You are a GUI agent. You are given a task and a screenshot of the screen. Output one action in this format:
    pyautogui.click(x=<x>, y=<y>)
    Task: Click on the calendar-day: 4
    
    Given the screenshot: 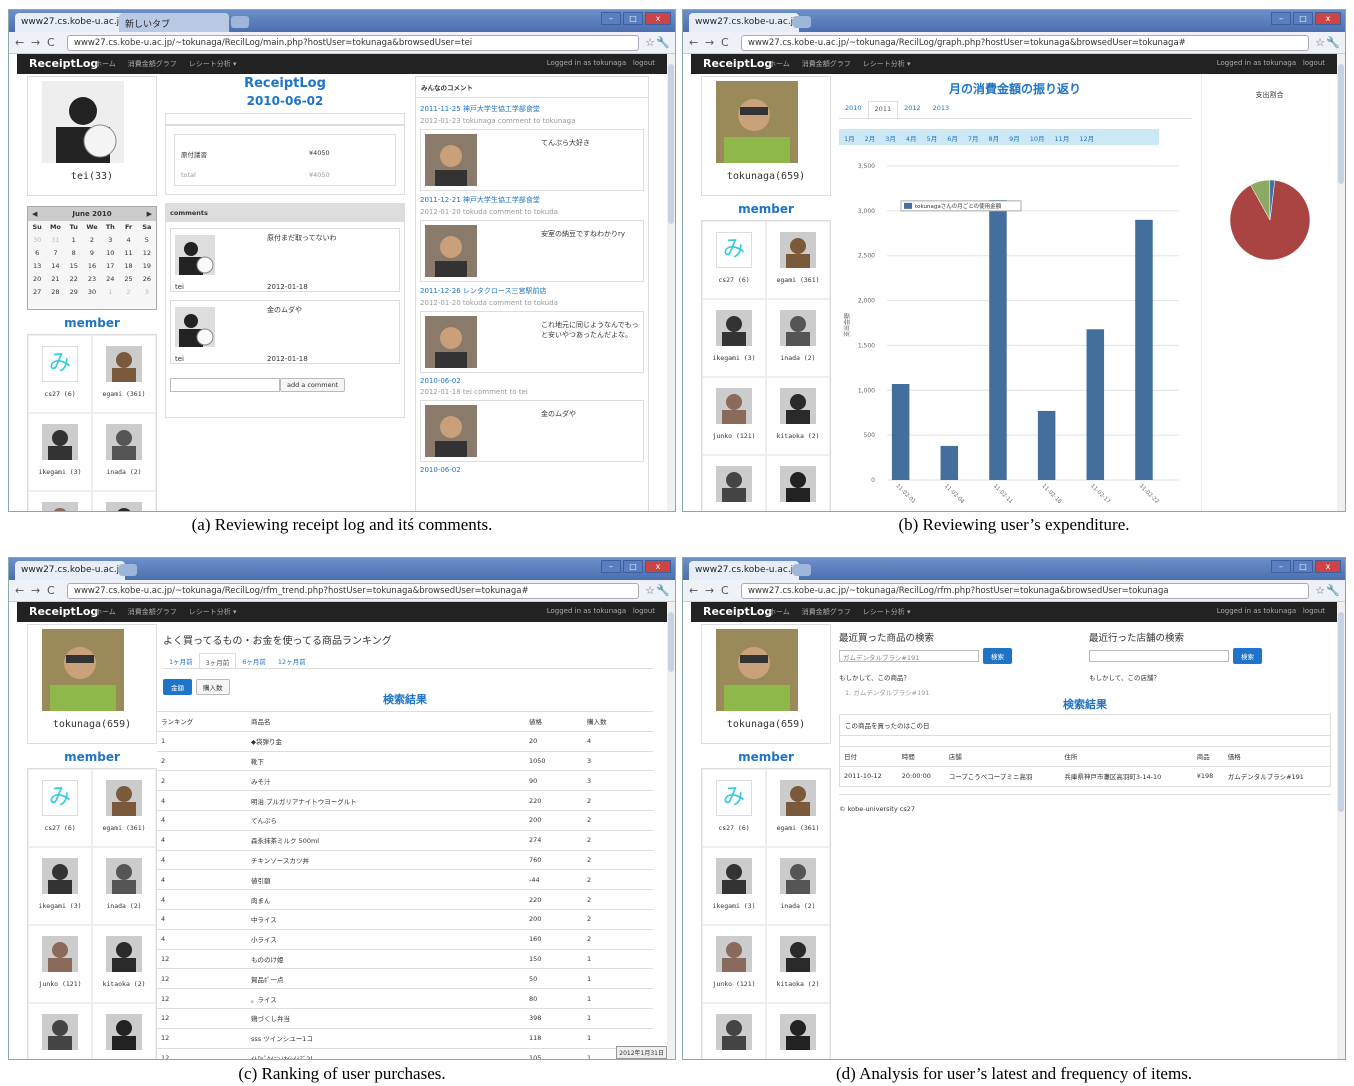 What is the action you would take?
    pyautogui.click(x=128, y=240)
    